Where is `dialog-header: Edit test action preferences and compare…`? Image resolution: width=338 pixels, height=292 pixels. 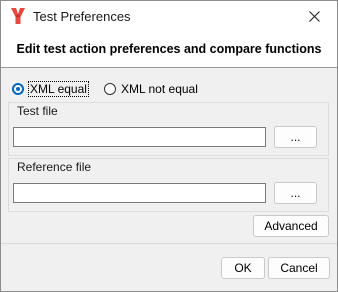
dialog-header: Edit test action preferences and compare… is located at coordinates (169, 50).